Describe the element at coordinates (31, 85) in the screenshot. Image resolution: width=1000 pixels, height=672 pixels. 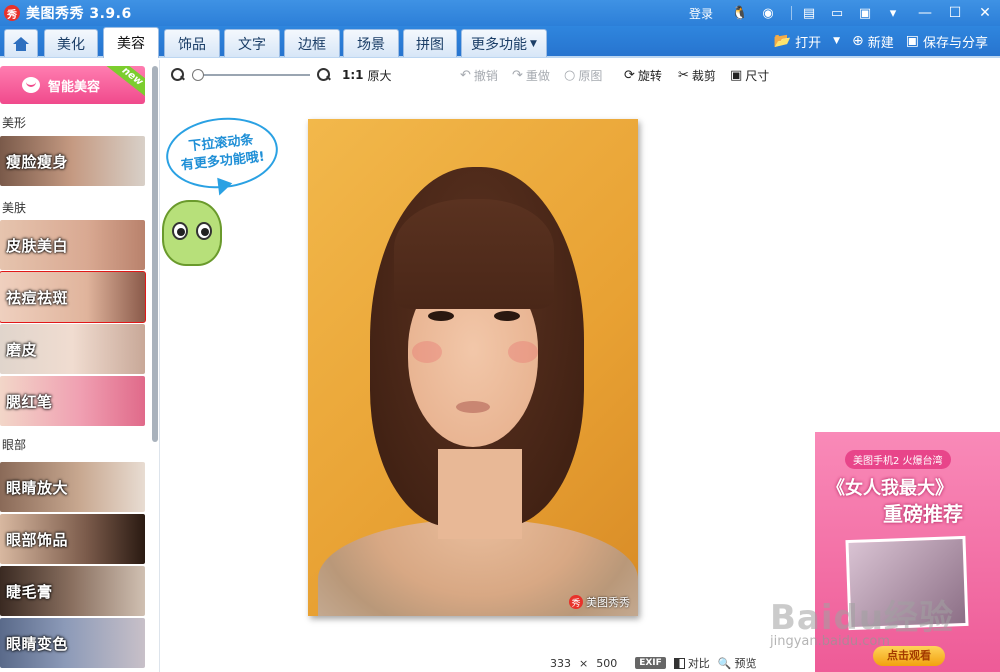
I see `face-icon` at that location.